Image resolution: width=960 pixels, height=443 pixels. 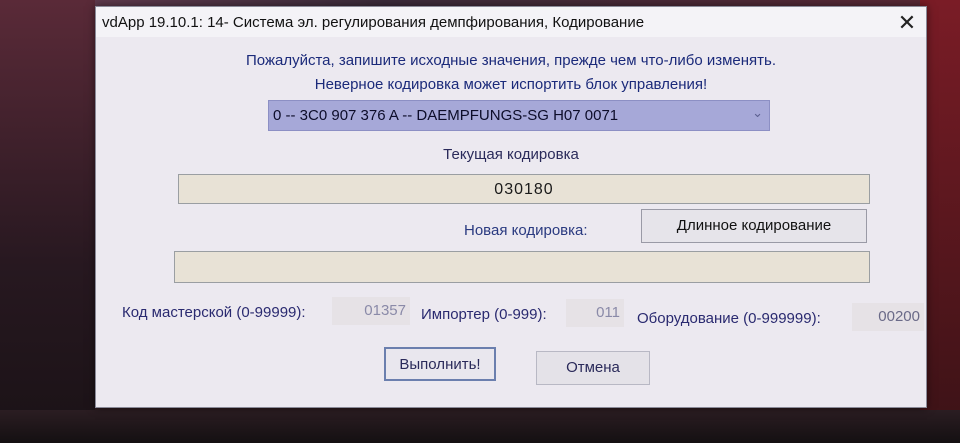 What do you see at coordinates (511, 154) in the screenshot?
I see `current-coding-label: Текущая кодировка` at bounding box center [511, 154].